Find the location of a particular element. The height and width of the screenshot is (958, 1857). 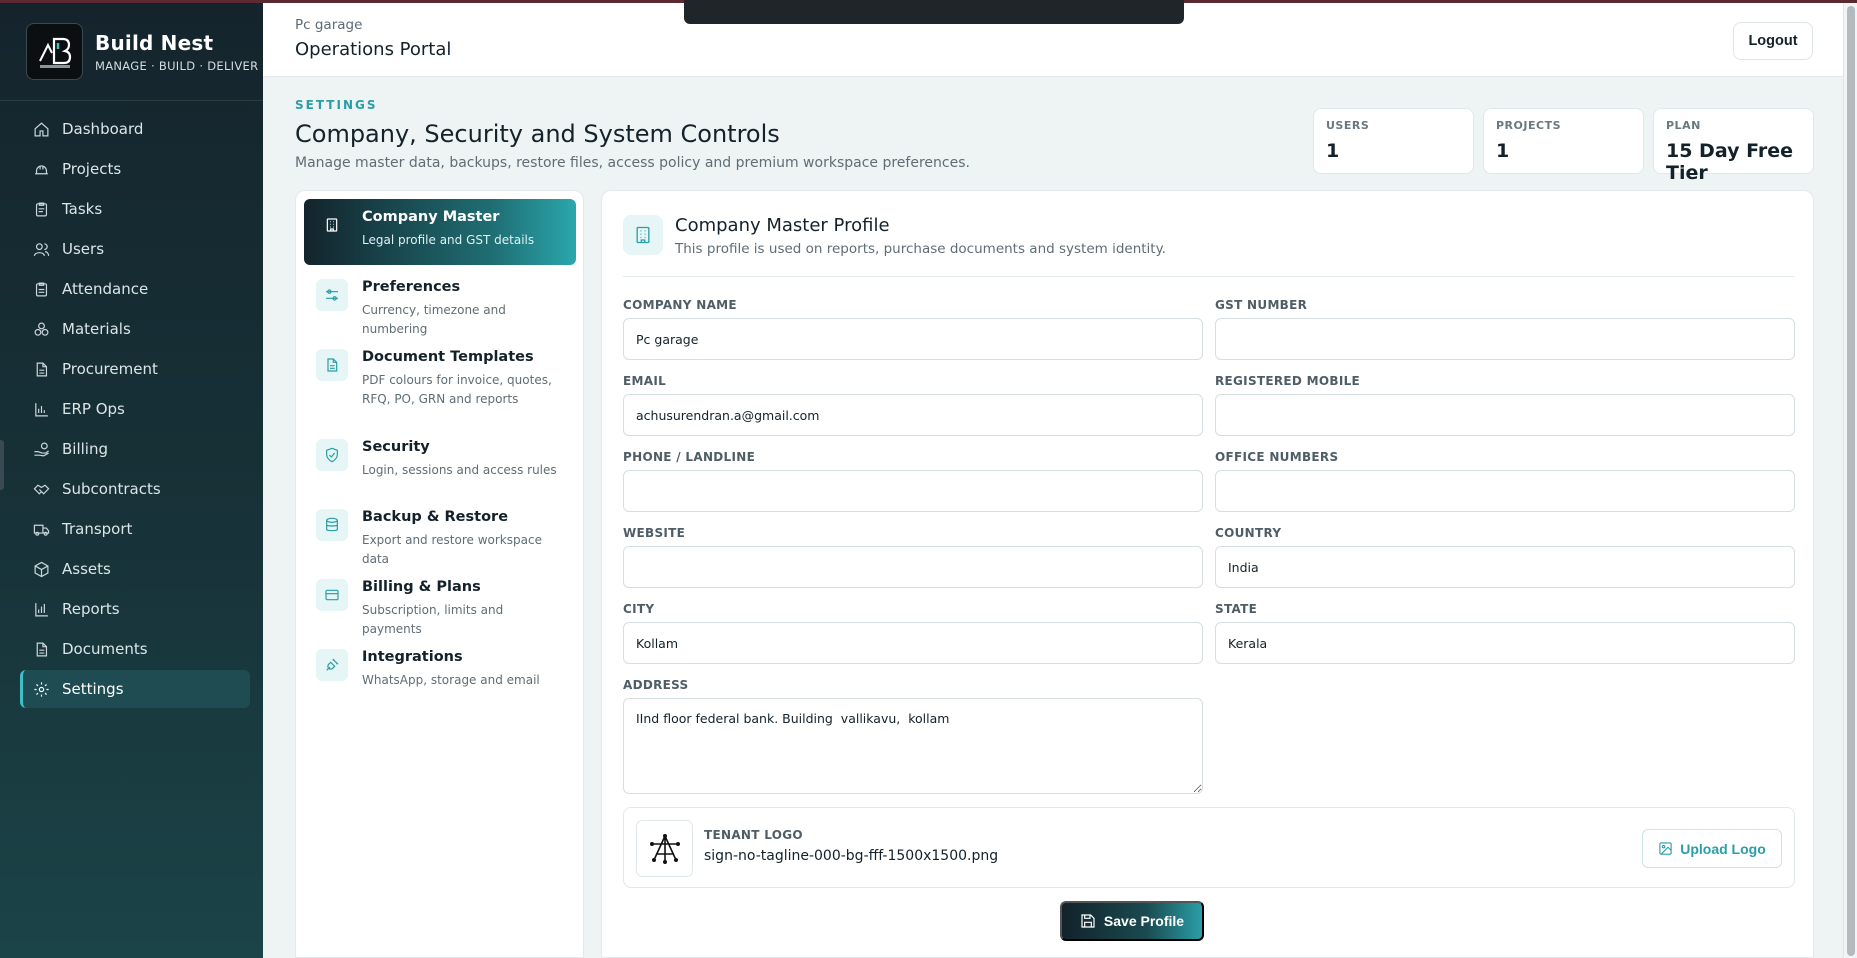

menu-item-title: Backup & Restore is located at coordinates (435, 517).